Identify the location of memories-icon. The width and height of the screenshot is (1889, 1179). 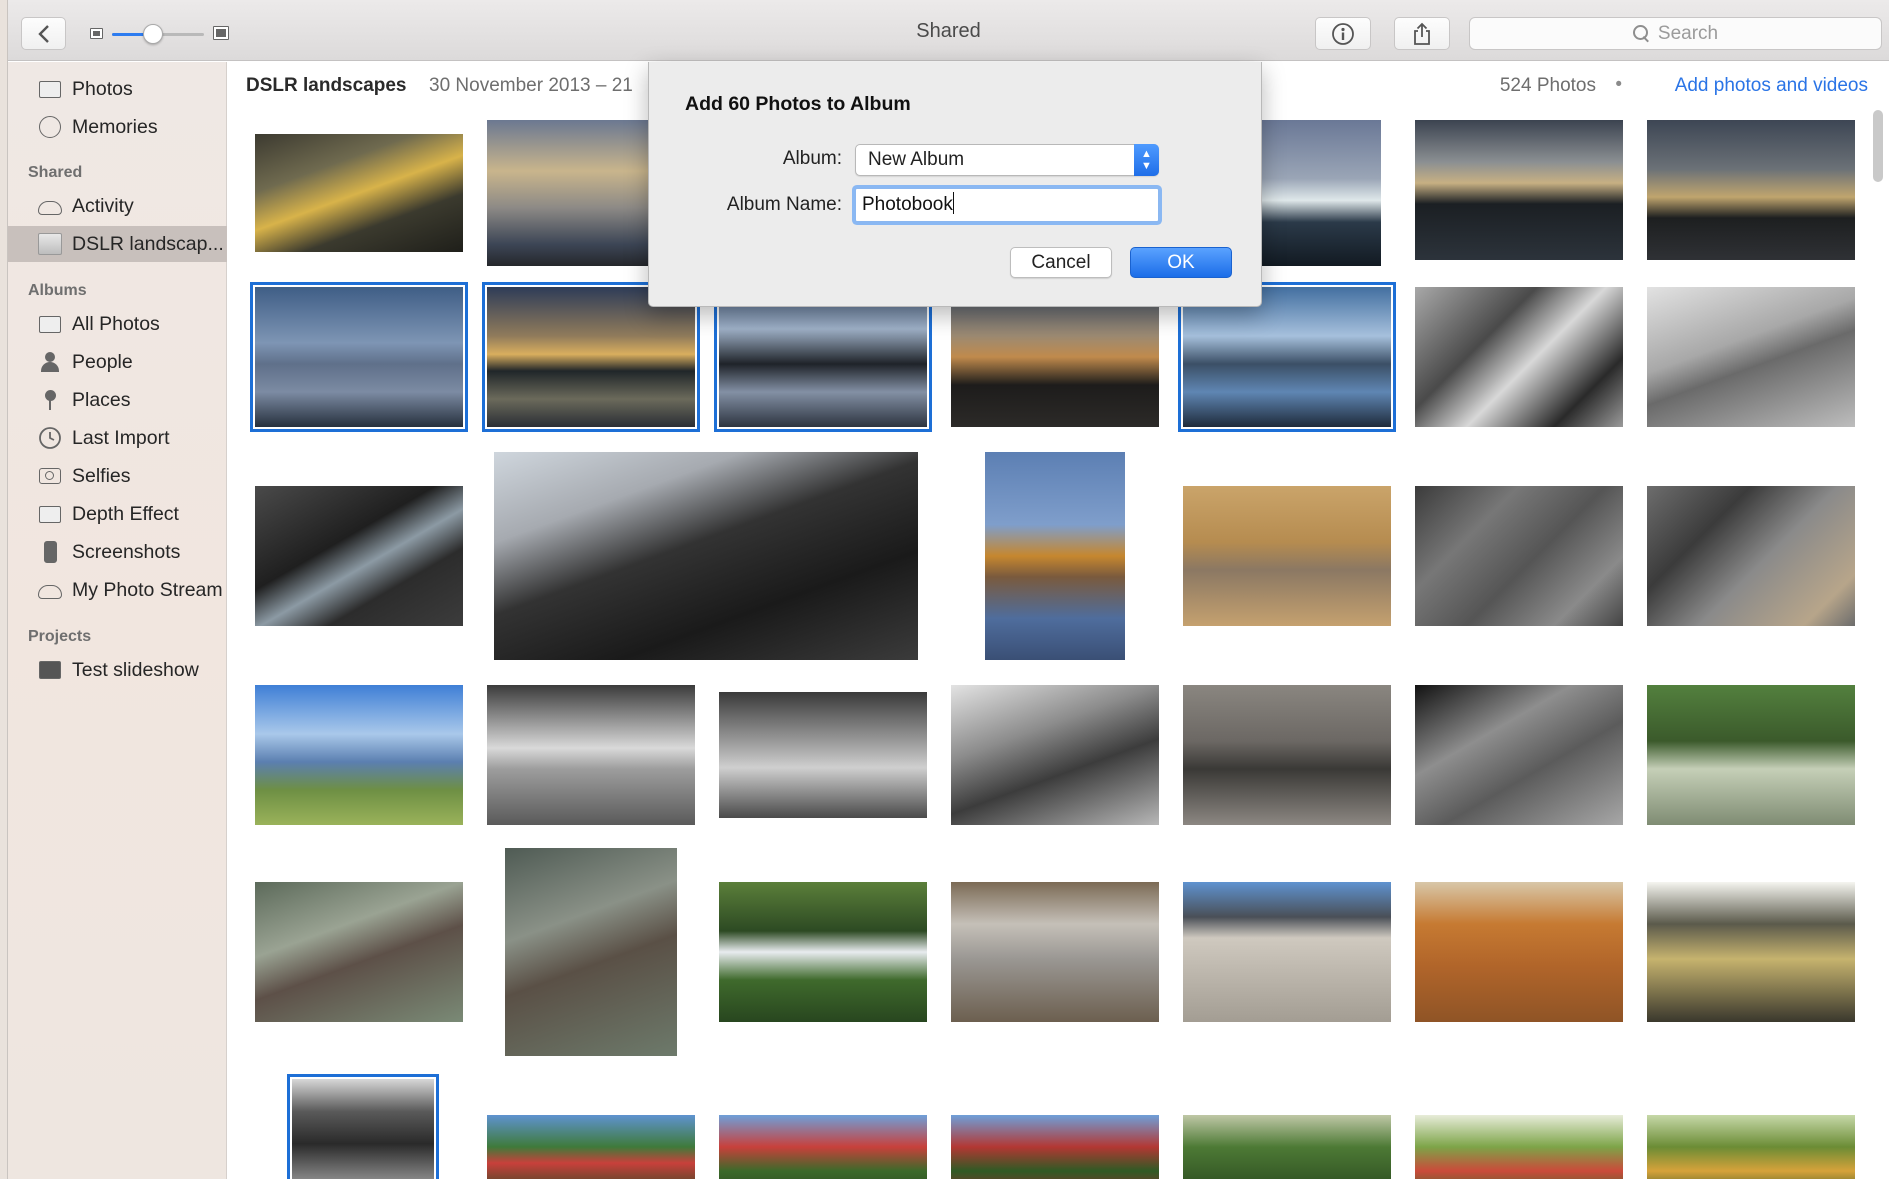
(50, 127).